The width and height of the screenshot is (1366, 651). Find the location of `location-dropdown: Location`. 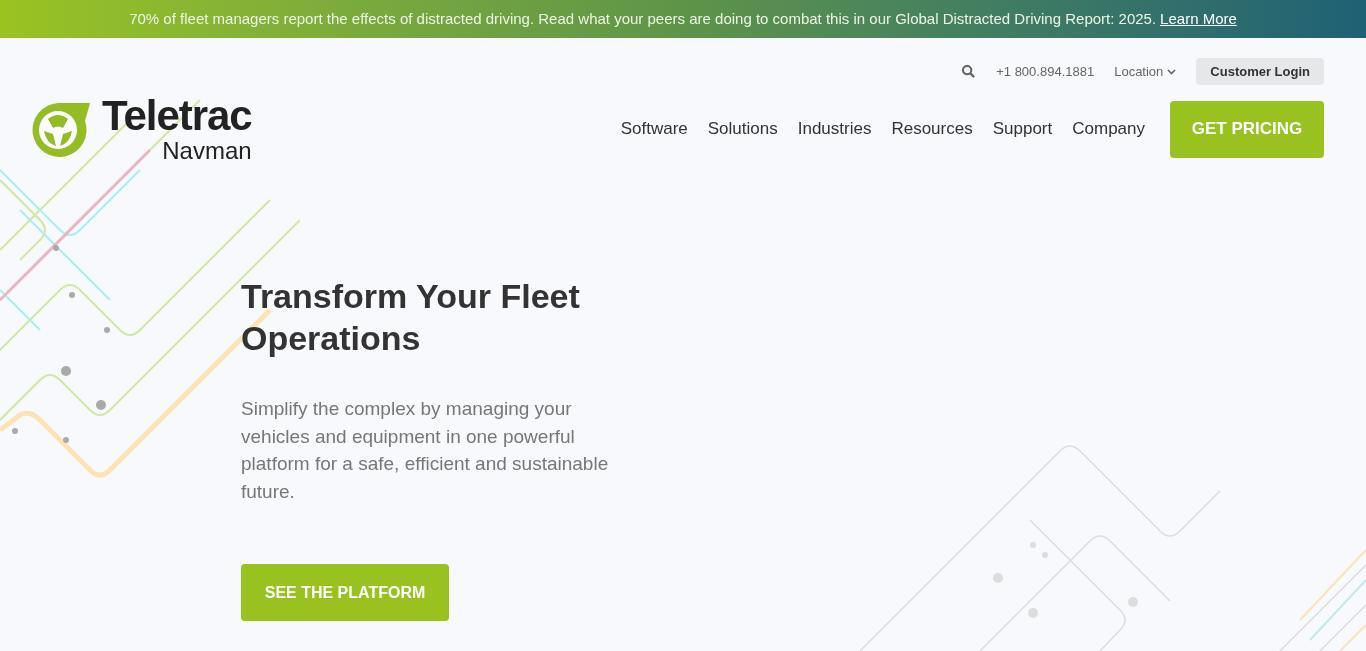

location-dropdown: Location is located at coordinates (1145, 71).